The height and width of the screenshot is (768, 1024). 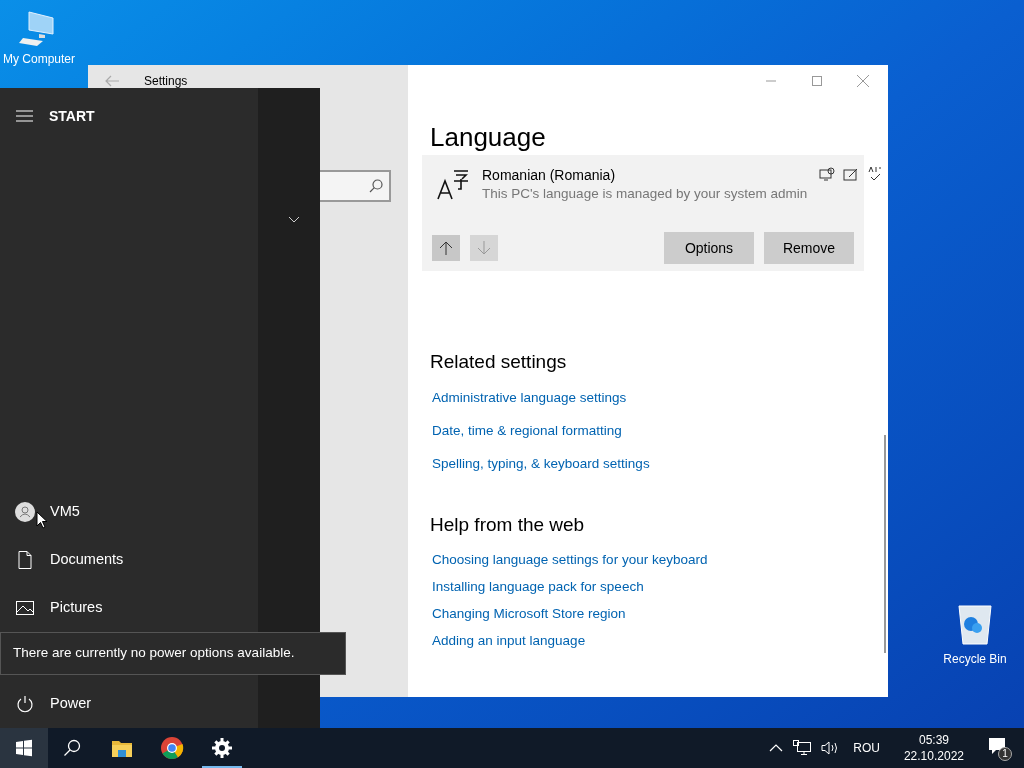 I want to click on network-icon, so click(x=802, y=748).